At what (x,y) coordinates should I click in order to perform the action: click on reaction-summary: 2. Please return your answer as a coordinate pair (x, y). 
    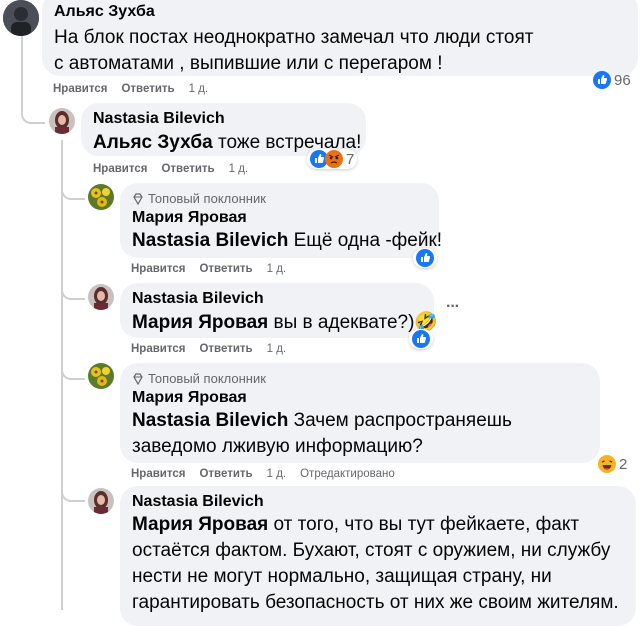
    Looking at the image, I should click on (612, 464).